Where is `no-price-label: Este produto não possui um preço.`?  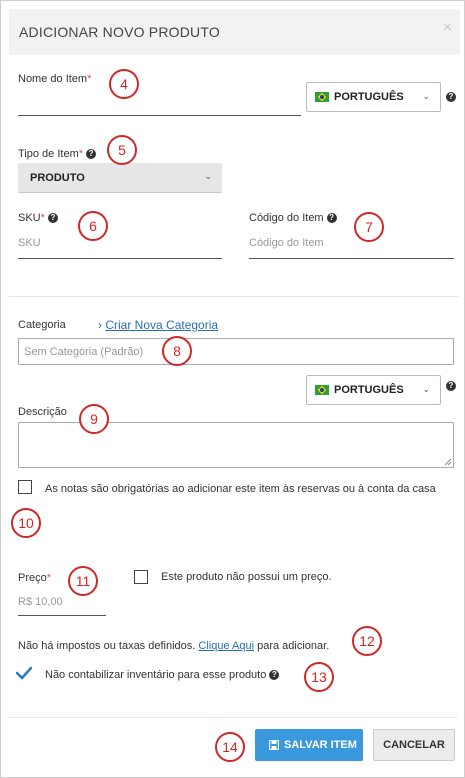
no-price-label: Este produto não possui um preço. is located at coordinates (246, 577).